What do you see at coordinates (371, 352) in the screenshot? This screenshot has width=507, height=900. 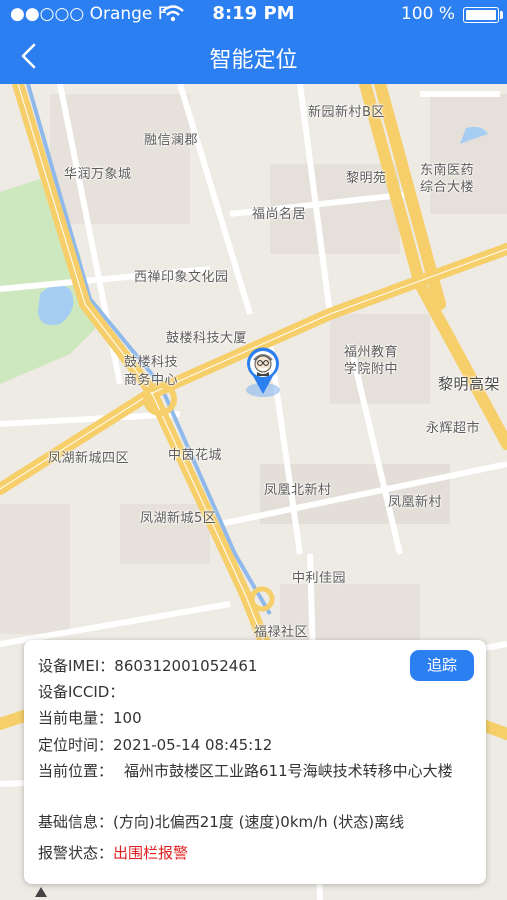 I see `map-label: 福州教育` at bounding box center [371, 352].